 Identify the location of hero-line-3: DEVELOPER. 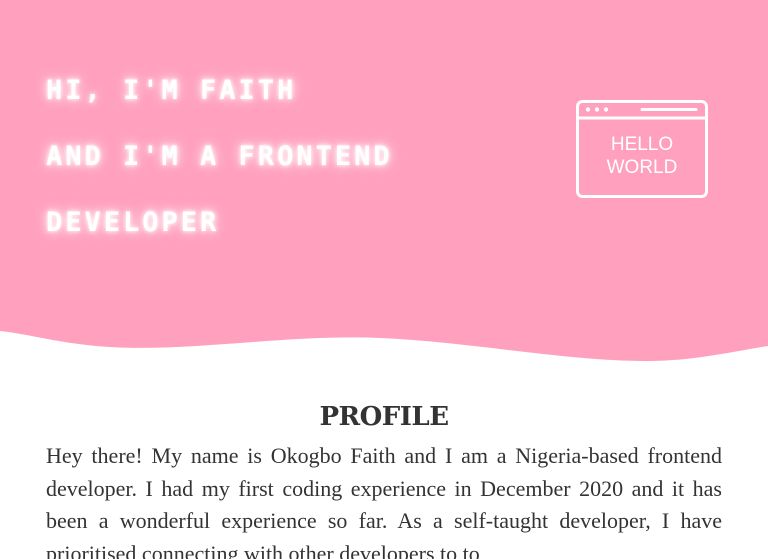
(133, 222).